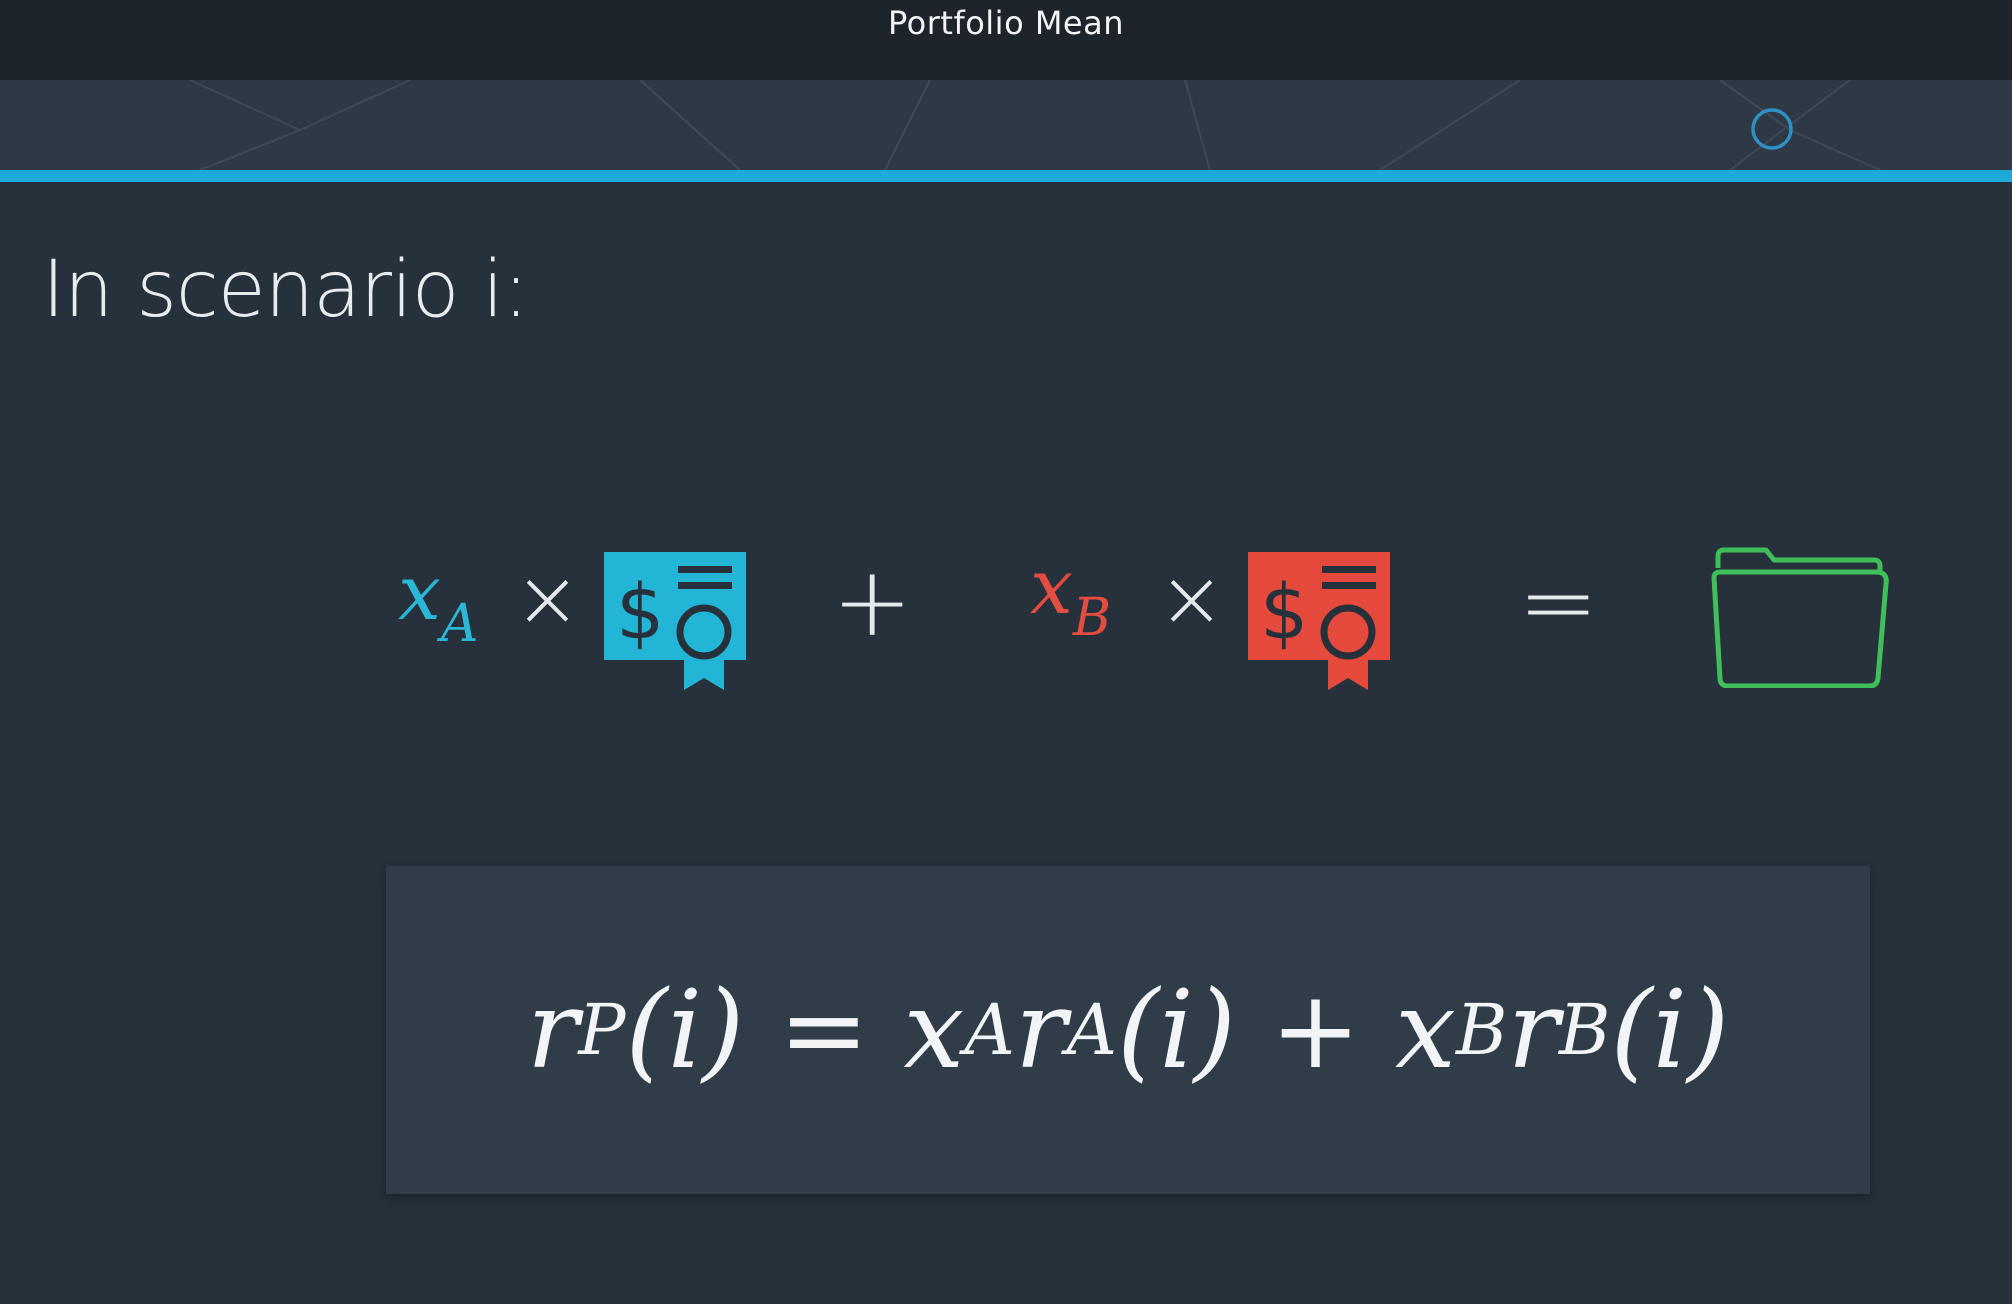 This screenshot has height=1304, width=2012. What do you see at coordinates (675, 621) in the screenshot?
I see `stock-a-certificate-icon: $` at bounding box center [675, 621].